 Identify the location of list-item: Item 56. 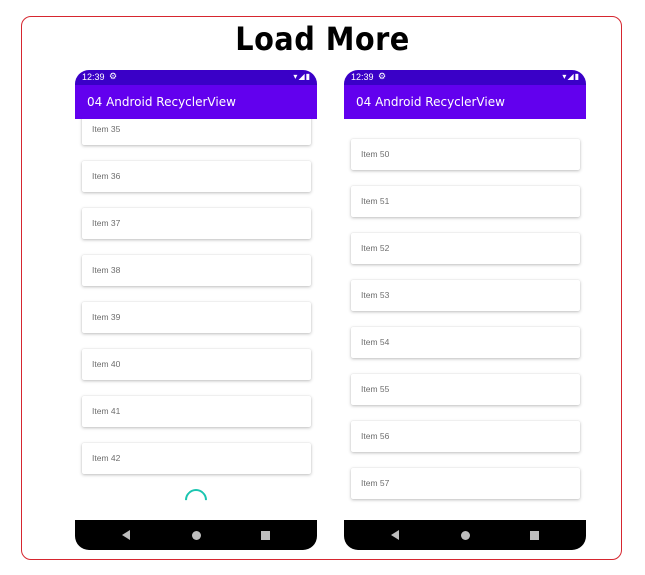
(465, 436).